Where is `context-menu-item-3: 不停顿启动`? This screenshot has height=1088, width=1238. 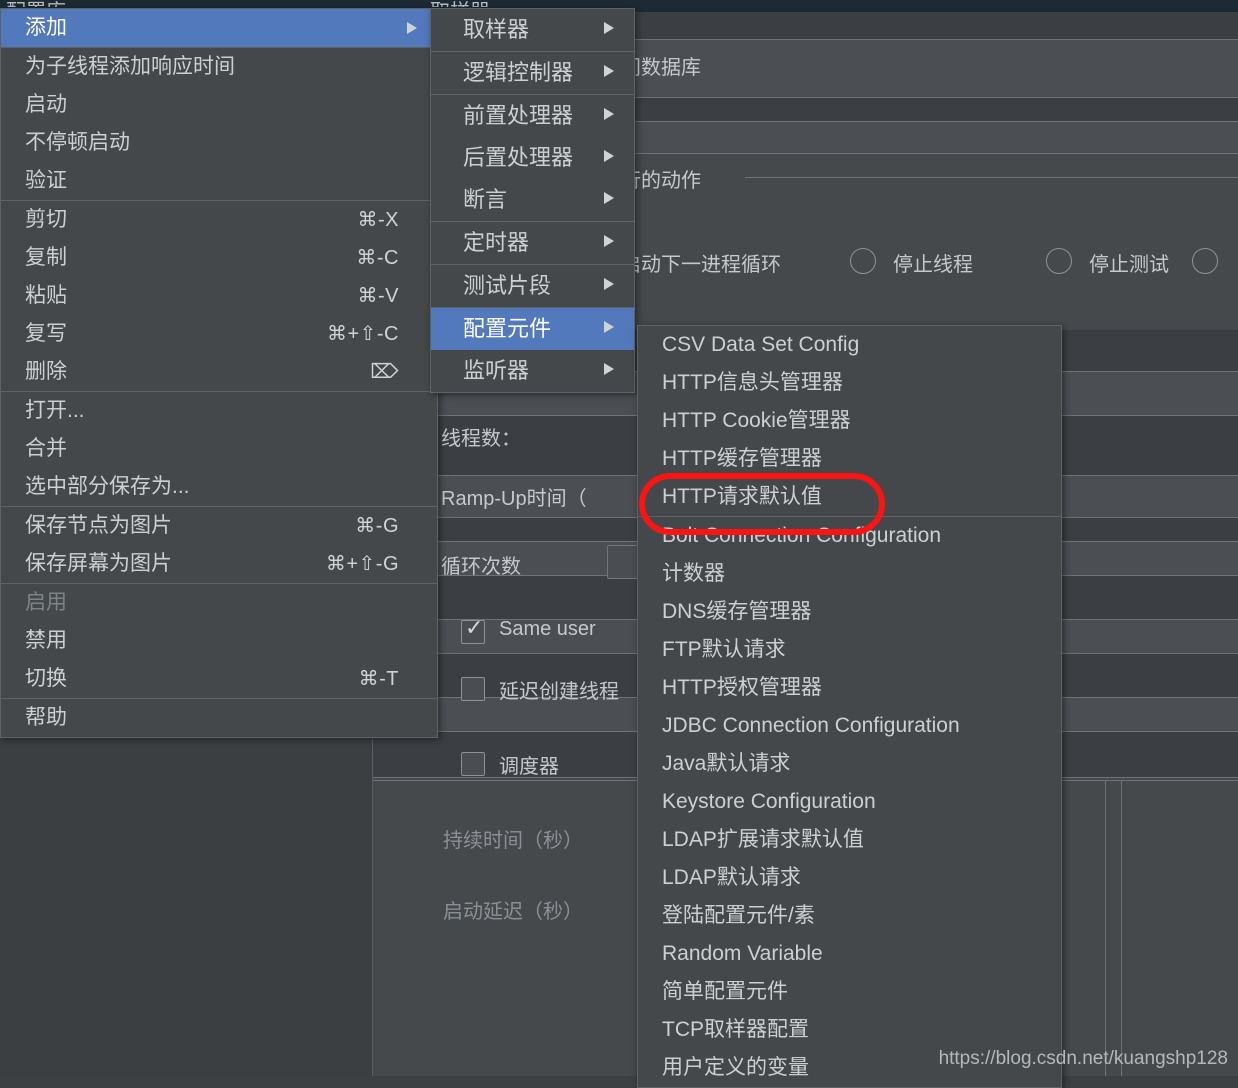
context-menu-item-3: 不停顿启动 is located at coordinates (219, 143).